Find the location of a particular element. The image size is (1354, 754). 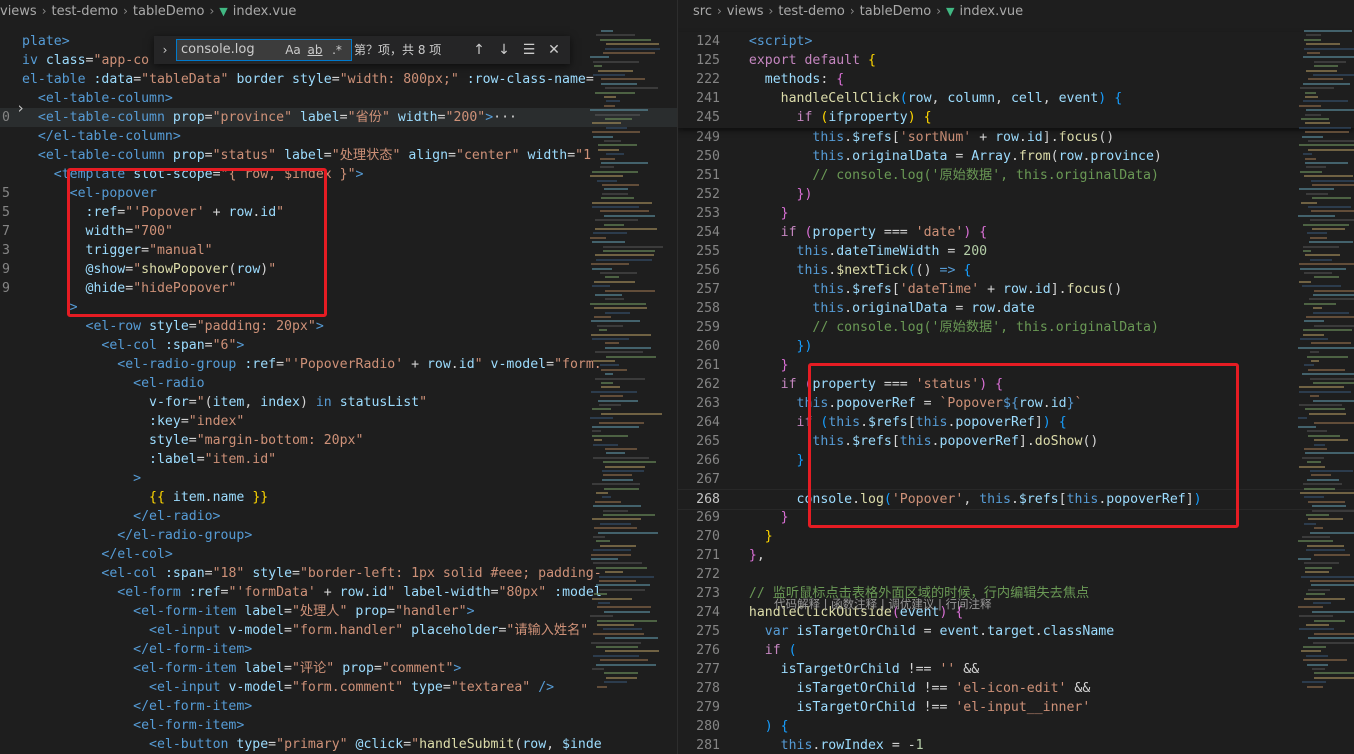

code-line: <el-row style="padding: 20px"> is located at coordinates (338, 326).